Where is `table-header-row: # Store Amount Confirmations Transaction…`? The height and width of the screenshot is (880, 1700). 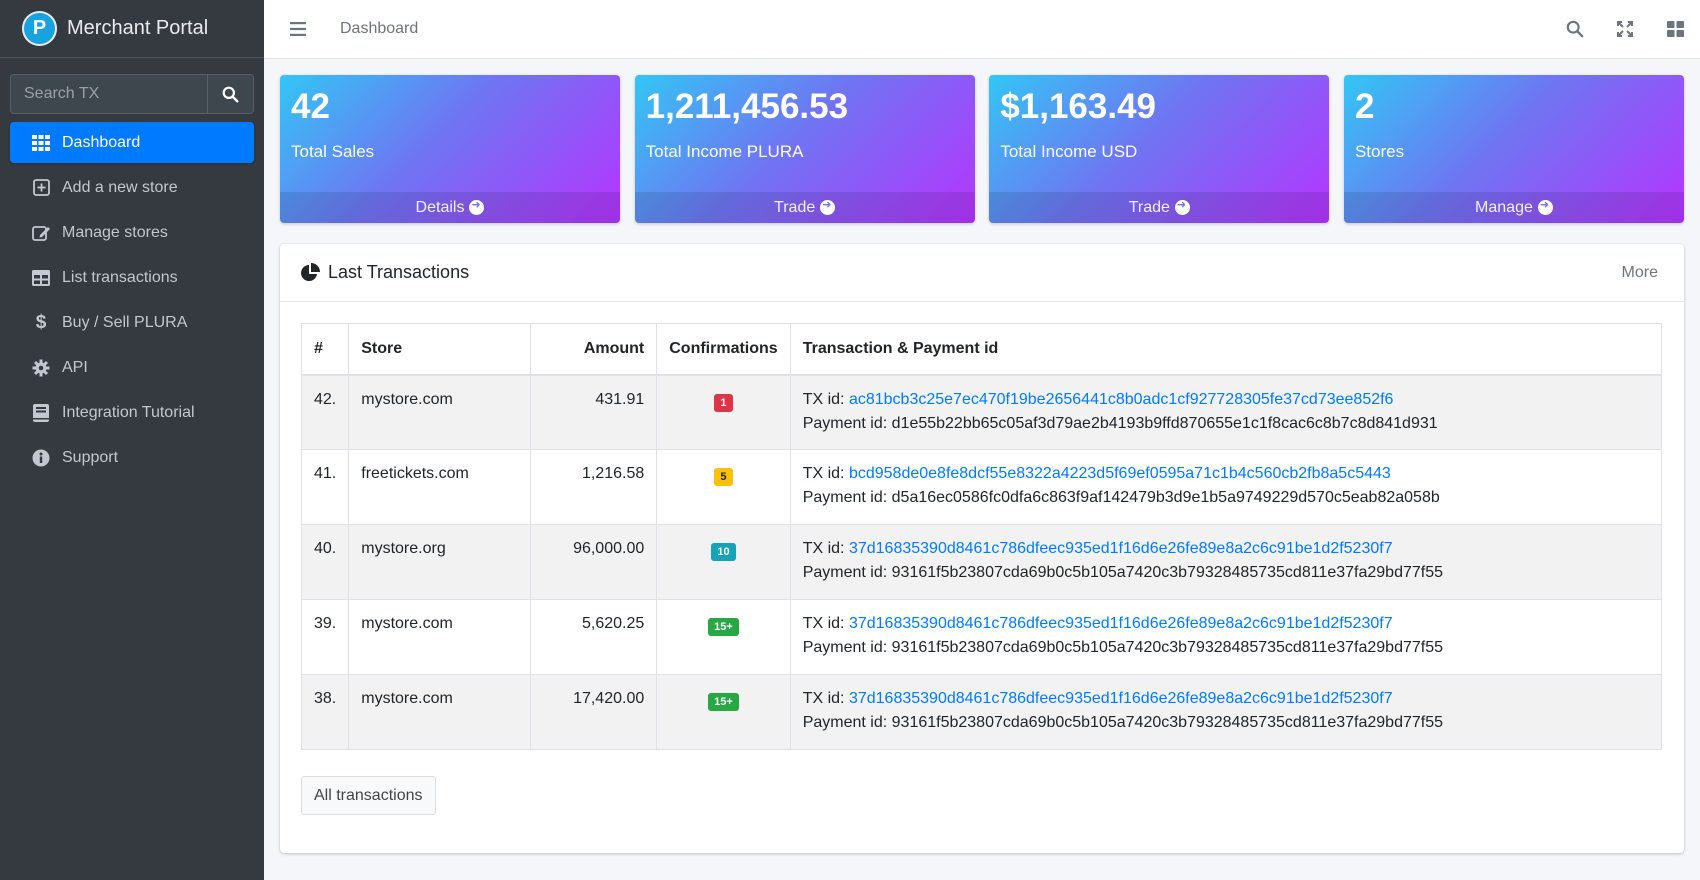 table-header-row: # Store Amount Confirmations Transaction… is located at coordinates (981, 349).